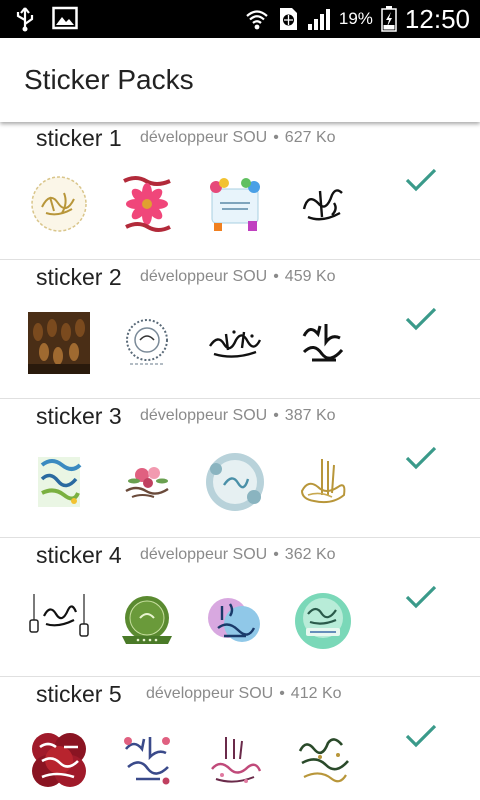 This screenshot has width=480, height=800. Describe the element at coordinates (59, 204) in the screenshot. I see `sticker-preview-calligraphy-gold-icon` at that location.